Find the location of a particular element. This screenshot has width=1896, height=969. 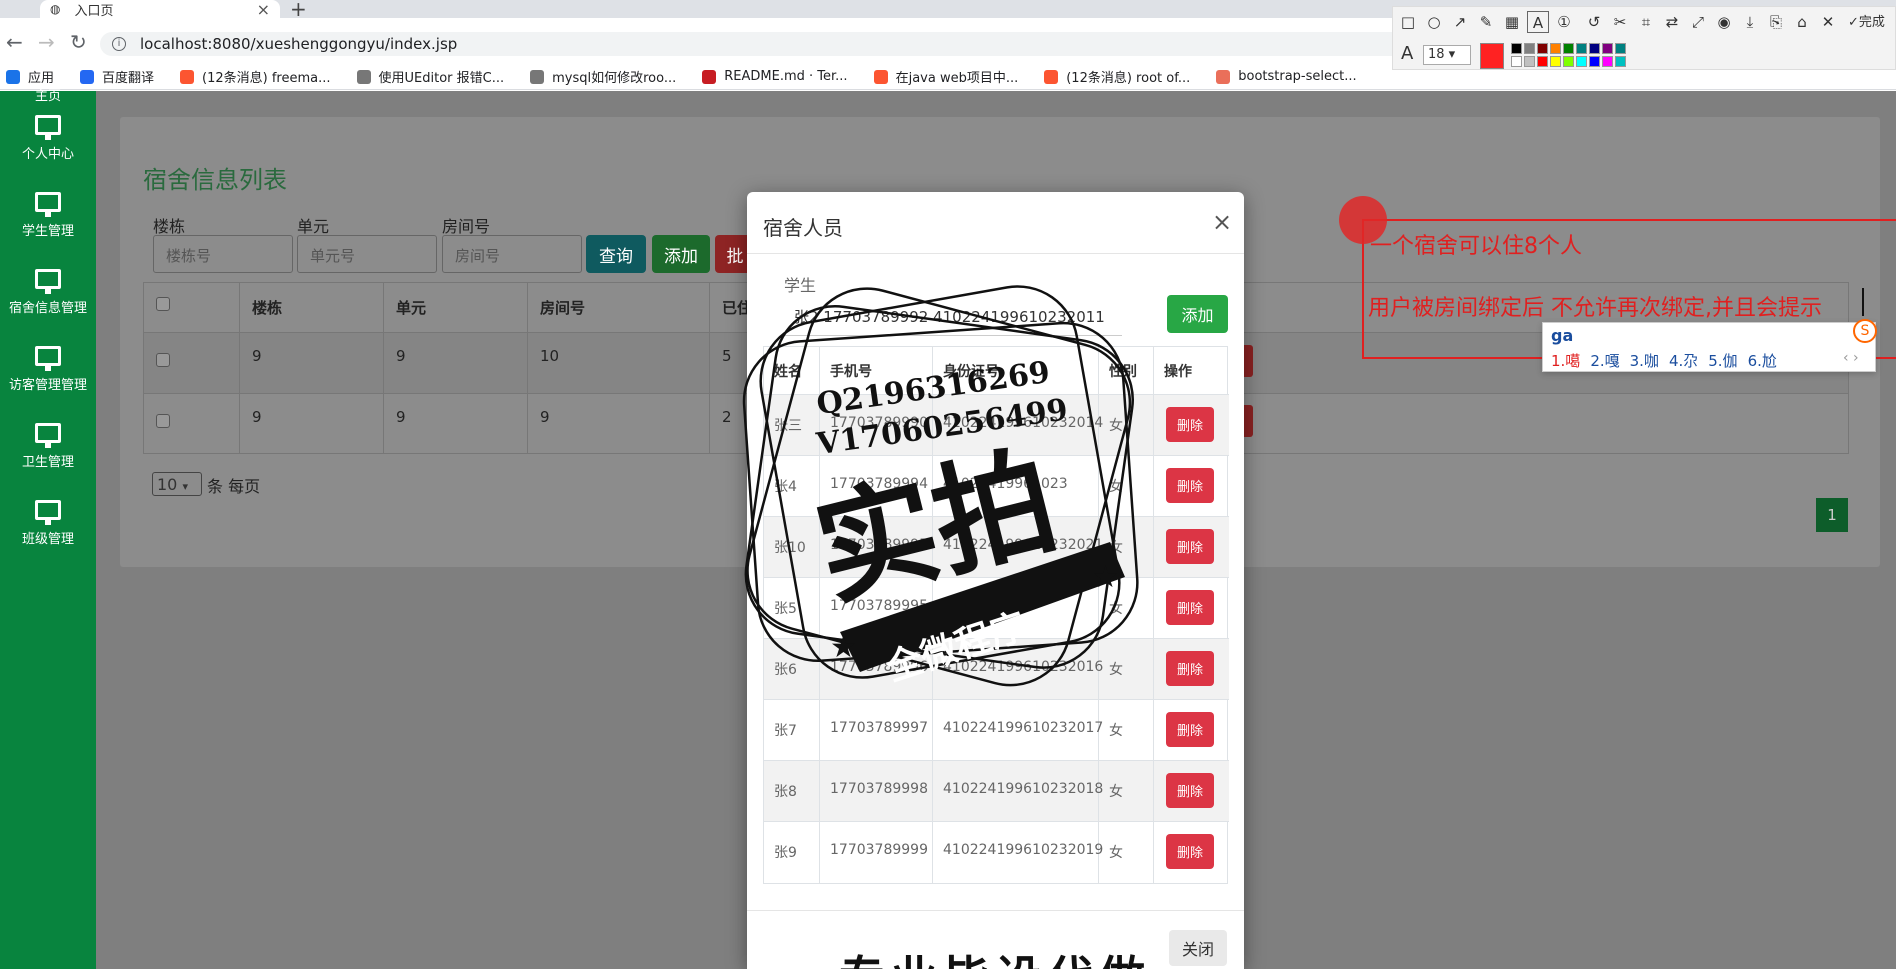

select-all-checkbox is located at coordinates (163, 304).